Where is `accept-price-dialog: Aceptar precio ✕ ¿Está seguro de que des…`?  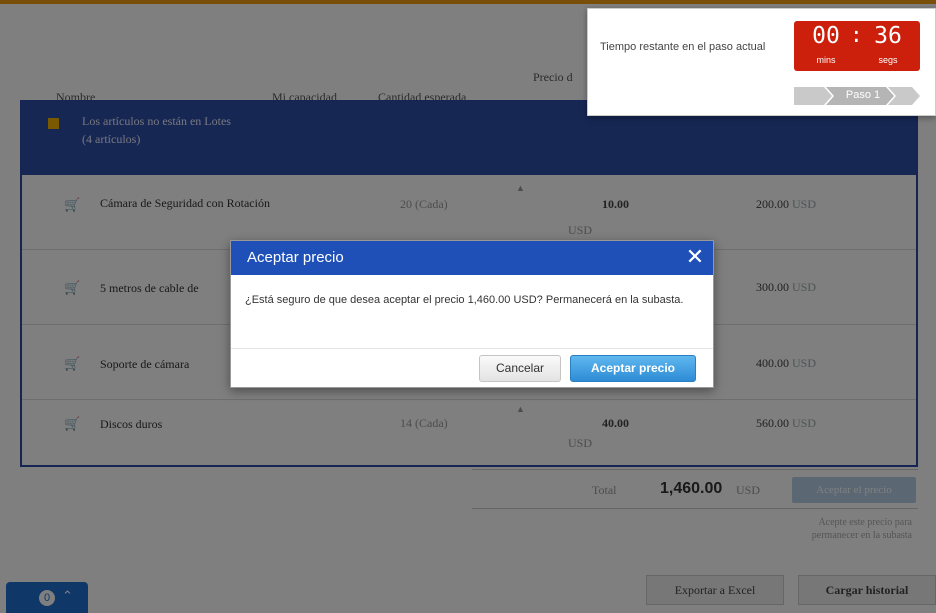
accept-price-dialog: Aceptar precio ✕ ¿Está seguro de que des… is located at coordinates (472, 314).